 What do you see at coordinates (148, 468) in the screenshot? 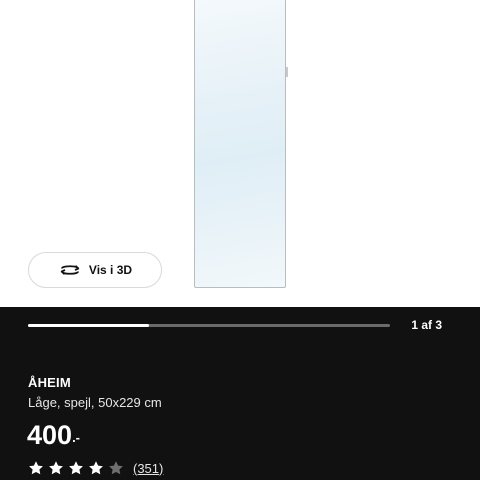
I see `review-count-link: (351)` at bounding box center [148, 468].